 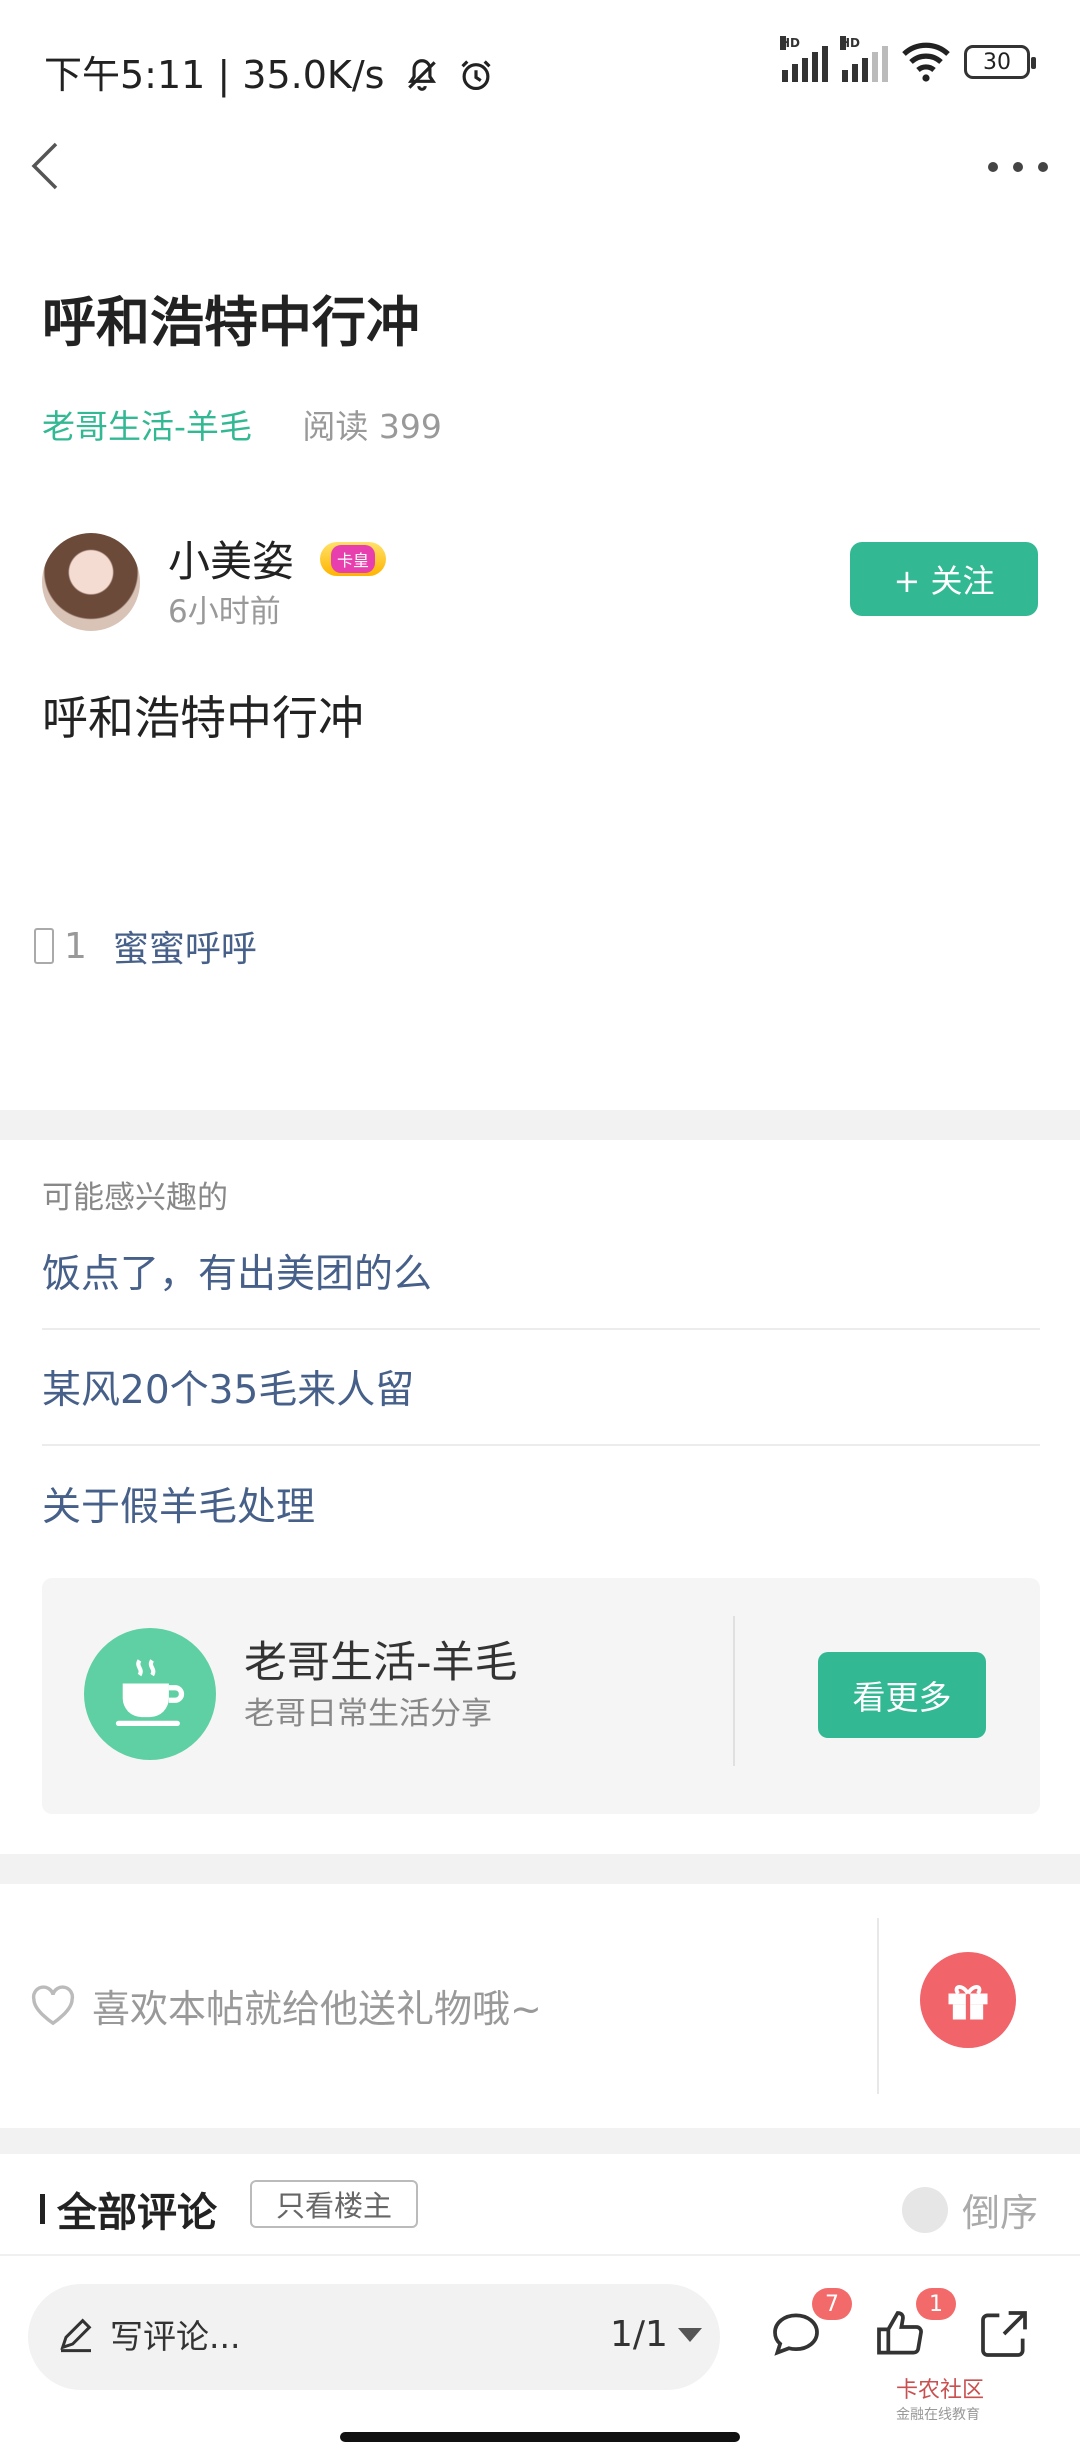 What do you see at coordinates (541, 1388) in the screenshot?
I see `recommended-post: 某风20个35毛来人留` at bounding box center [541, 1388].